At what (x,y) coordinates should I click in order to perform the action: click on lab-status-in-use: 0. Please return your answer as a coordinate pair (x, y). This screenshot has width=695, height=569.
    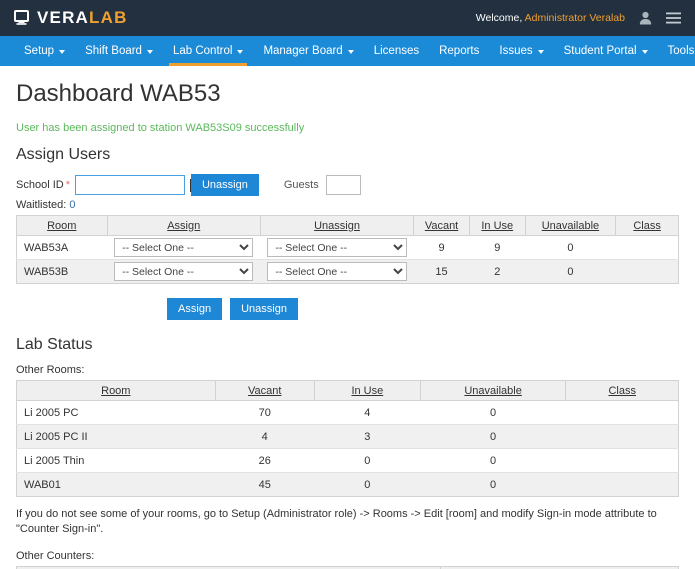
    Looking at the image, I should click on (367, 460).